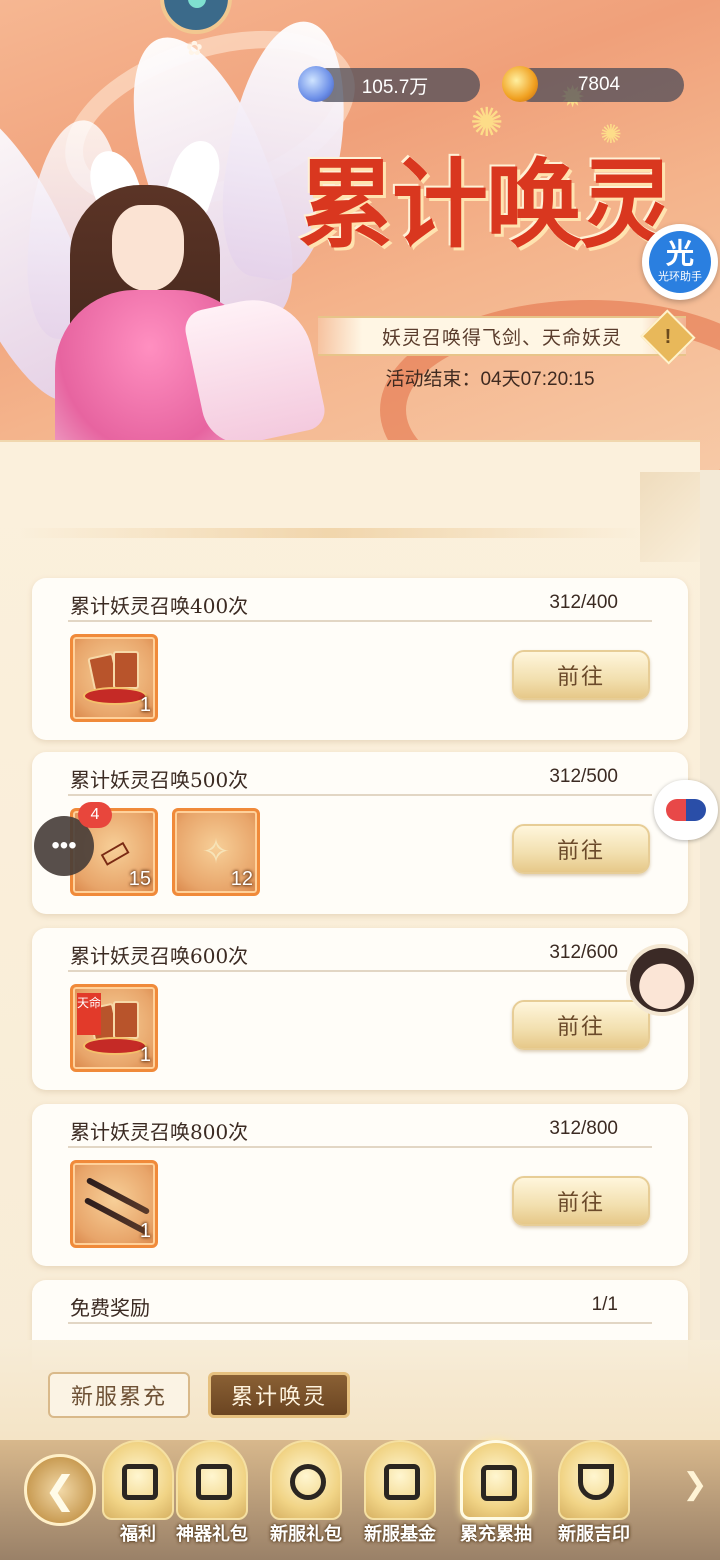 Image resolution: width=720 pixels, height=1560 pixels. Describe the element at coordinates (433, 379) in the screenshot. I see `timer-label: 活动结束：` at that location.